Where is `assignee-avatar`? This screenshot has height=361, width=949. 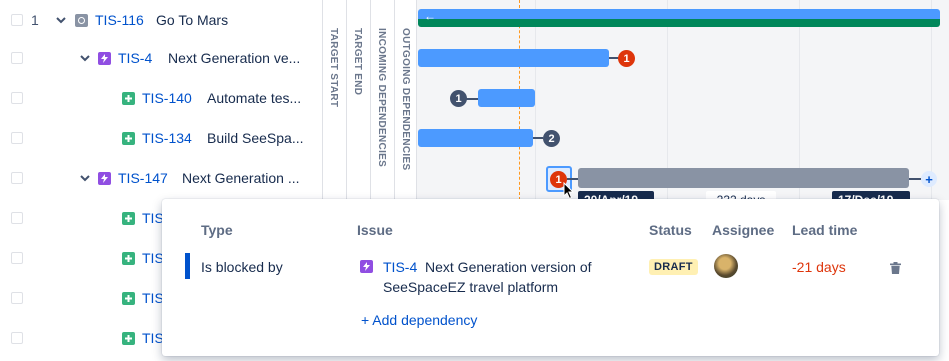
assignee-avatar is located at coordinates (726, 266).